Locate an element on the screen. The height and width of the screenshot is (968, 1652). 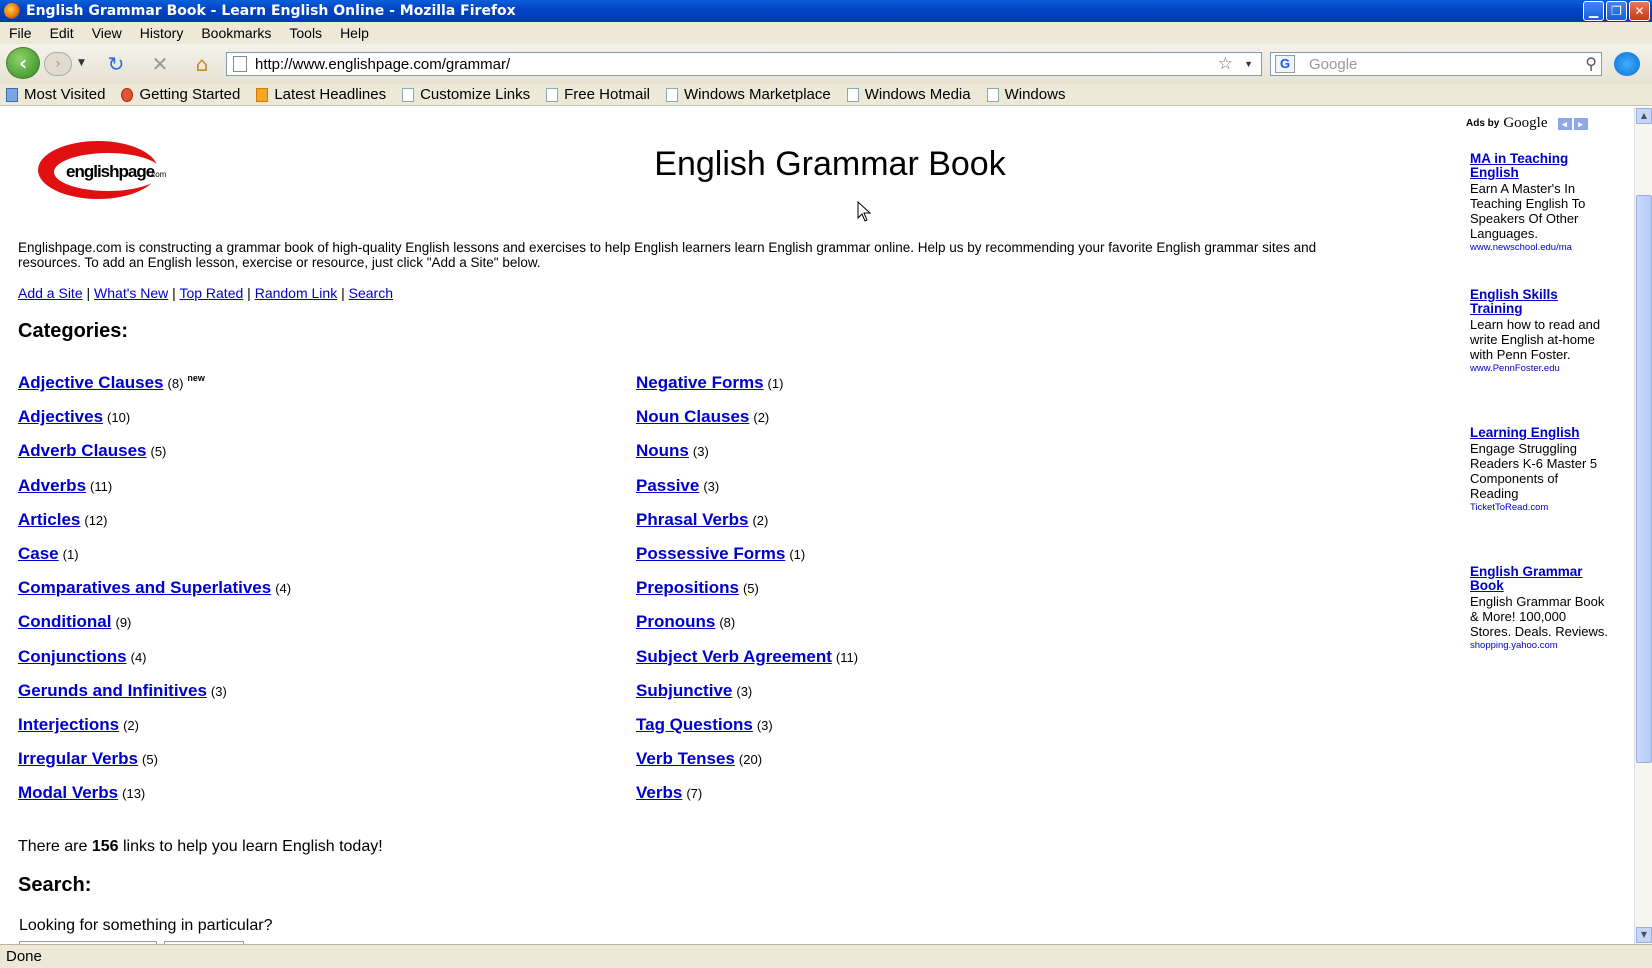
category-count: (20) is located at coordinates (750, 760).